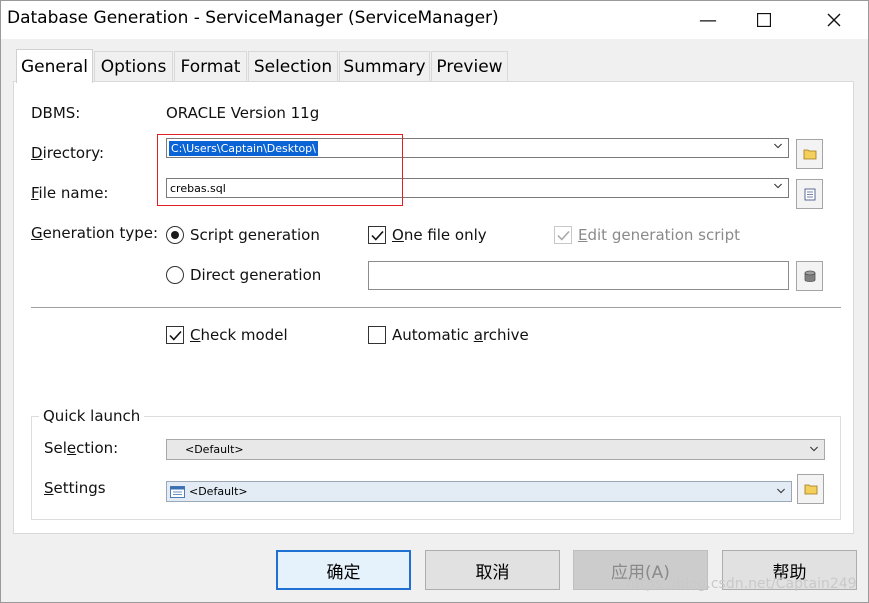  I want to click on edit-generation-script-label: Edit generation script, so click(659, 235).